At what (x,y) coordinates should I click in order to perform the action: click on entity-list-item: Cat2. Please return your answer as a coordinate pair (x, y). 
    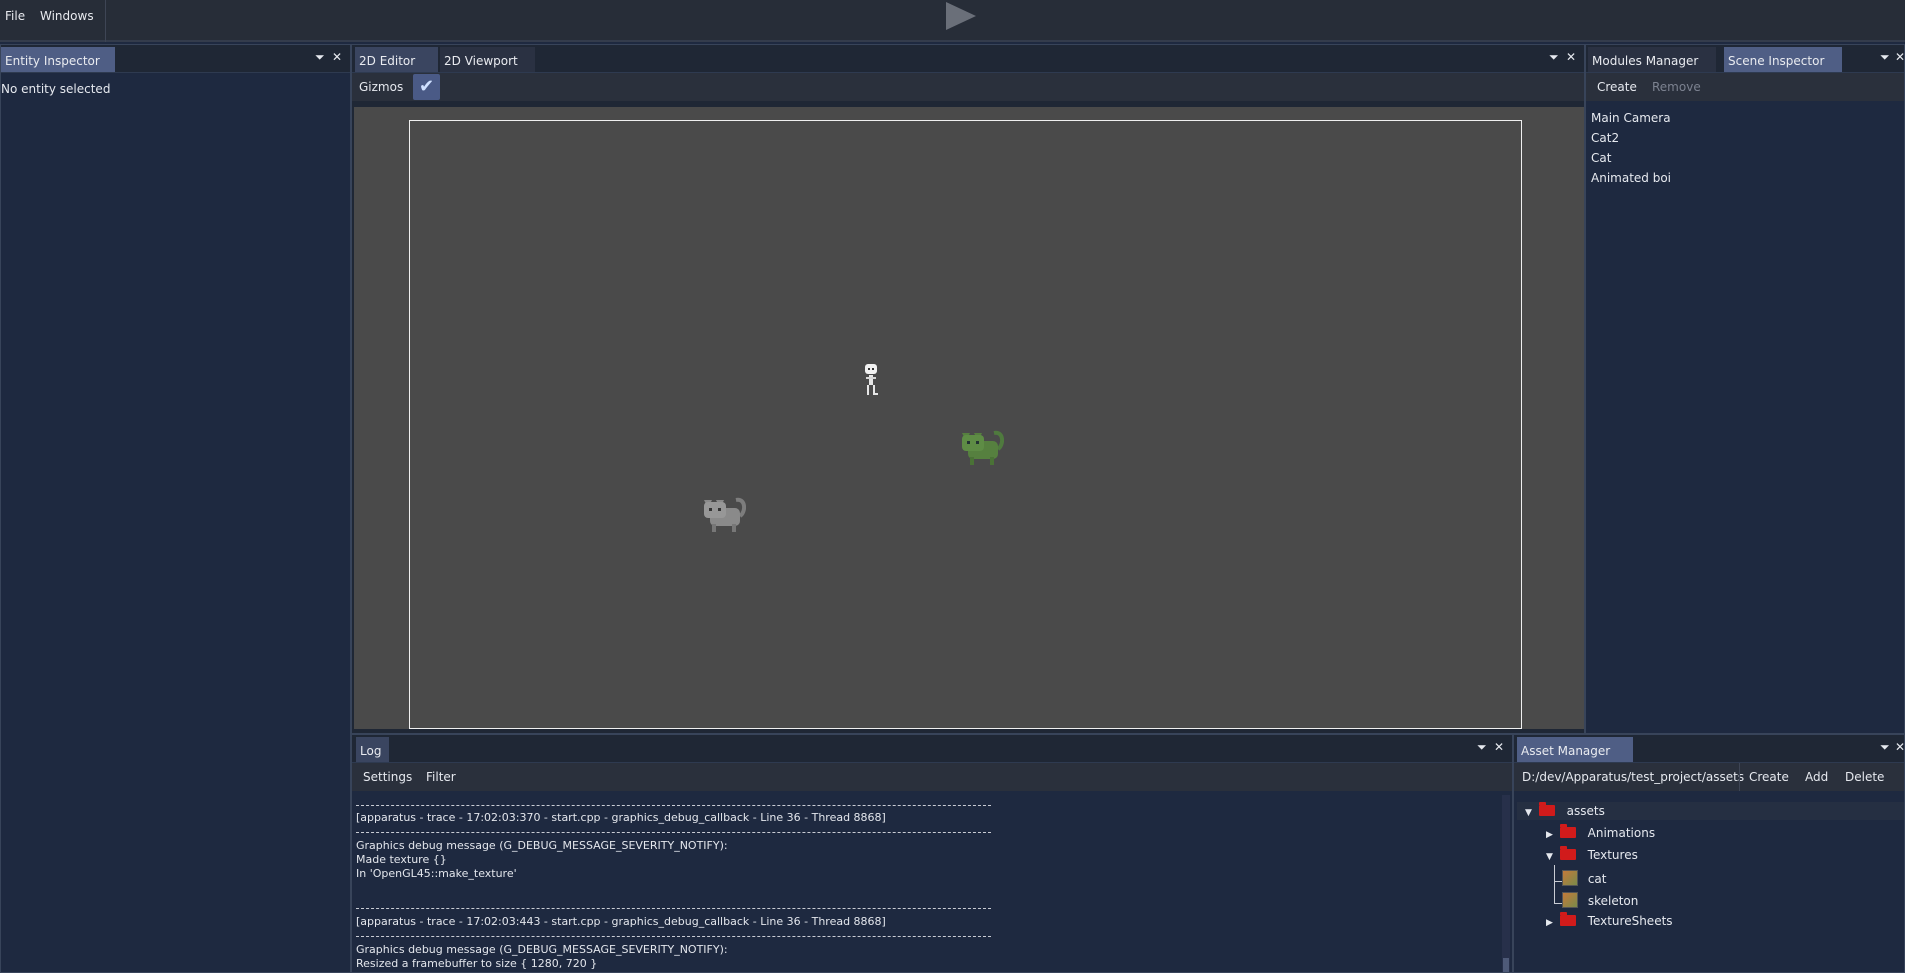
    Looking at the image, I should click on (1605, 138).